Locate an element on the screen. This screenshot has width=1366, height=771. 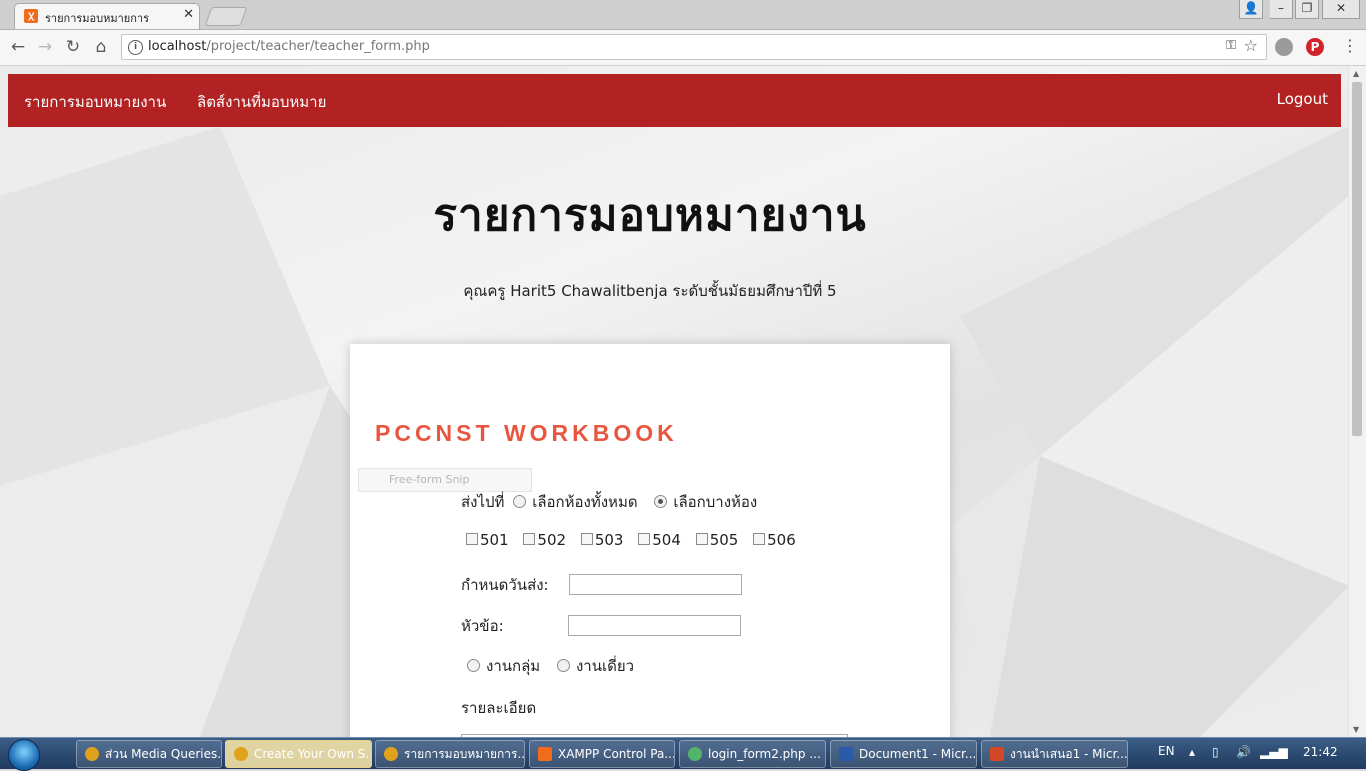
page-scrollbar: ▲ ▼ is located at coordinates (1357, 401).